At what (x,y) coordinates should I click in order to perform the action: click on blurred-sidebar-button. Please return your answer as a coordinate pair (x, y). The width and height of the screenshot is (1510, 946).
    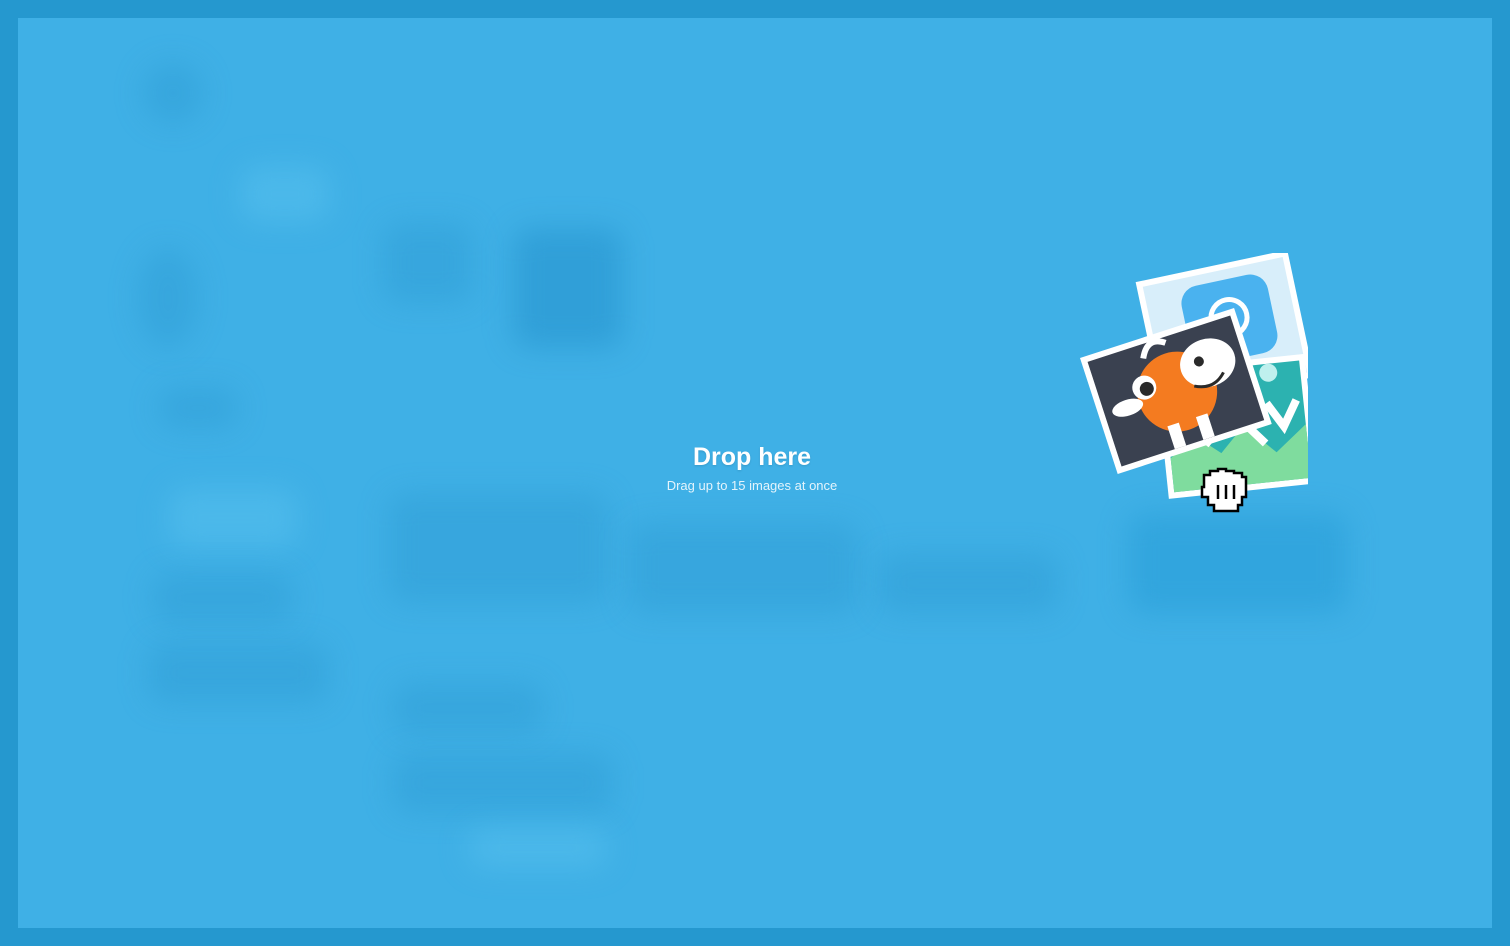
    Looking at the image, I should click on (285, 194).